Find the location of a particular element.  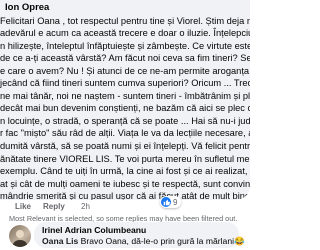

reaction-summary: 9 is located at coordinates (171, 202).